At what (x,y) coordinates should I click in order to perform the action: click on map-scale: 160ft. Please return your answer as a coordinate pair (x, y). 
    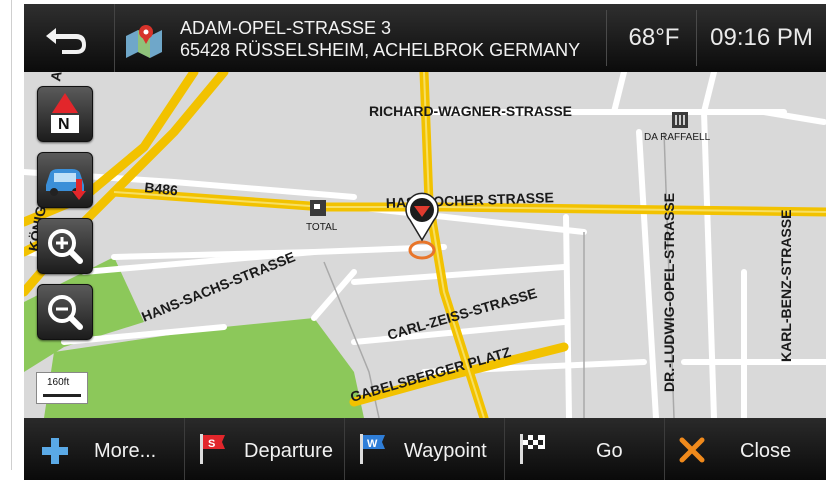
    Looking at the image, I should click on (62, 388).